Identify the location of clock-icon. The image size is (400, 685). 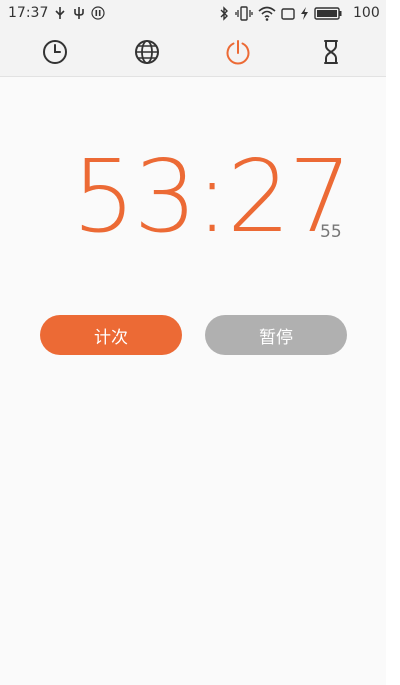
(55, 52).